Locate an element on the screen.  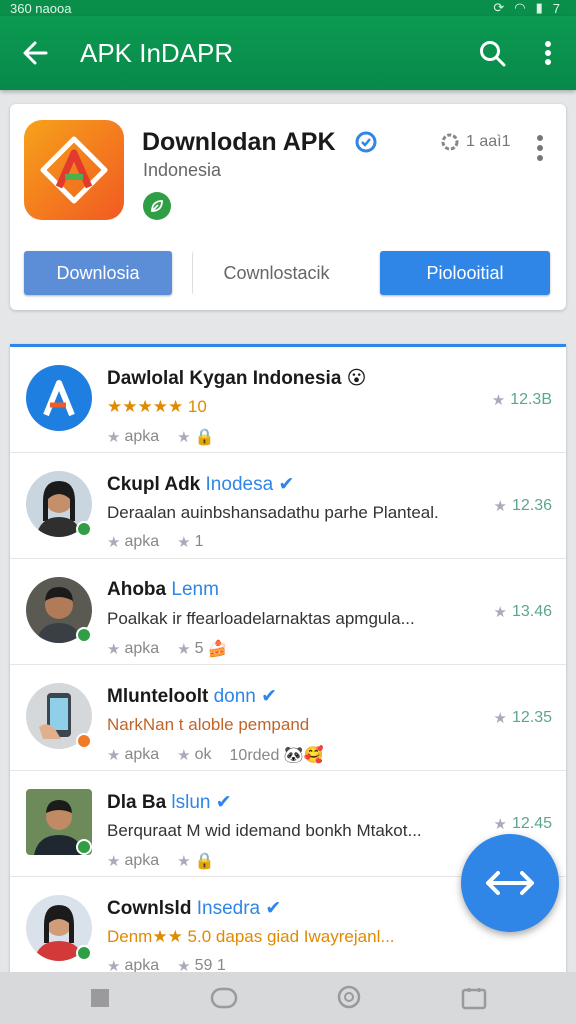
overflow-menu-button is located at coordinates (548, 53).